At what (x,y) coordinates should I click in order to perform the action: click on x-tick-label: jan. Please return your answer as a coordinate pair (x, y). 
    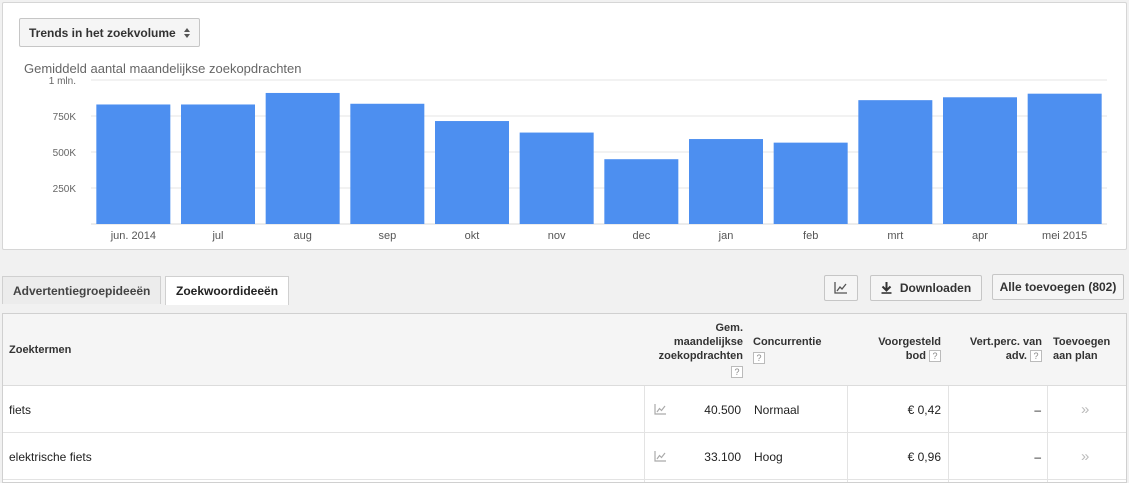
    Looking at the image, I should click on (726, 236).